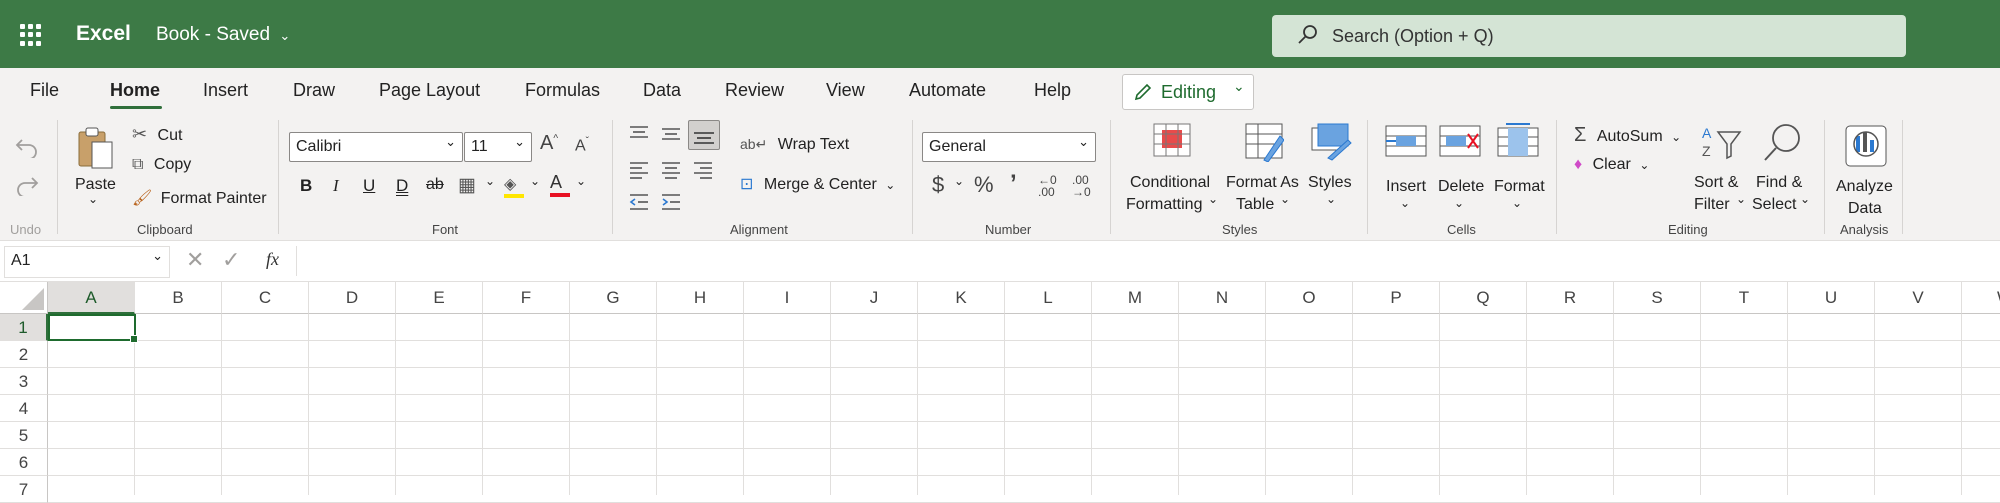 The width and height of the screenshot is (2000, 503). I want to click on tab-formulas: Formulas, so click(562, 90).